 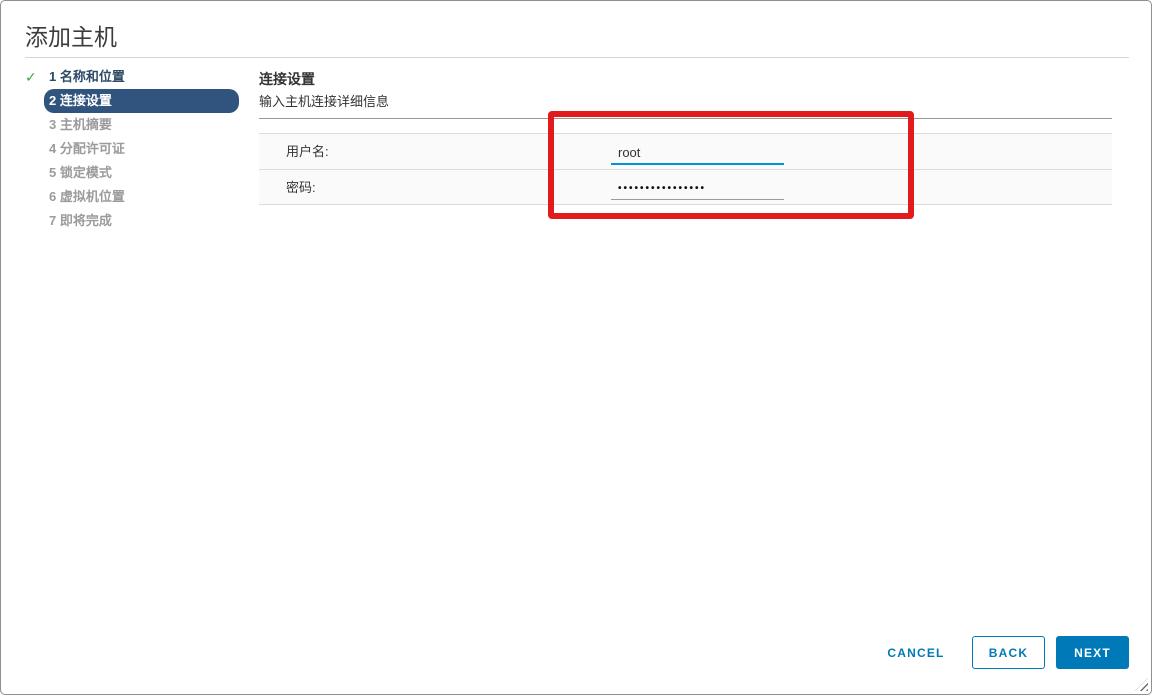 What do you see at coordinates (132, 77) in the screenshot?
I see `step-1-name-and-location: ✓ 1 名称和位置` at bounding box center [132, 77].